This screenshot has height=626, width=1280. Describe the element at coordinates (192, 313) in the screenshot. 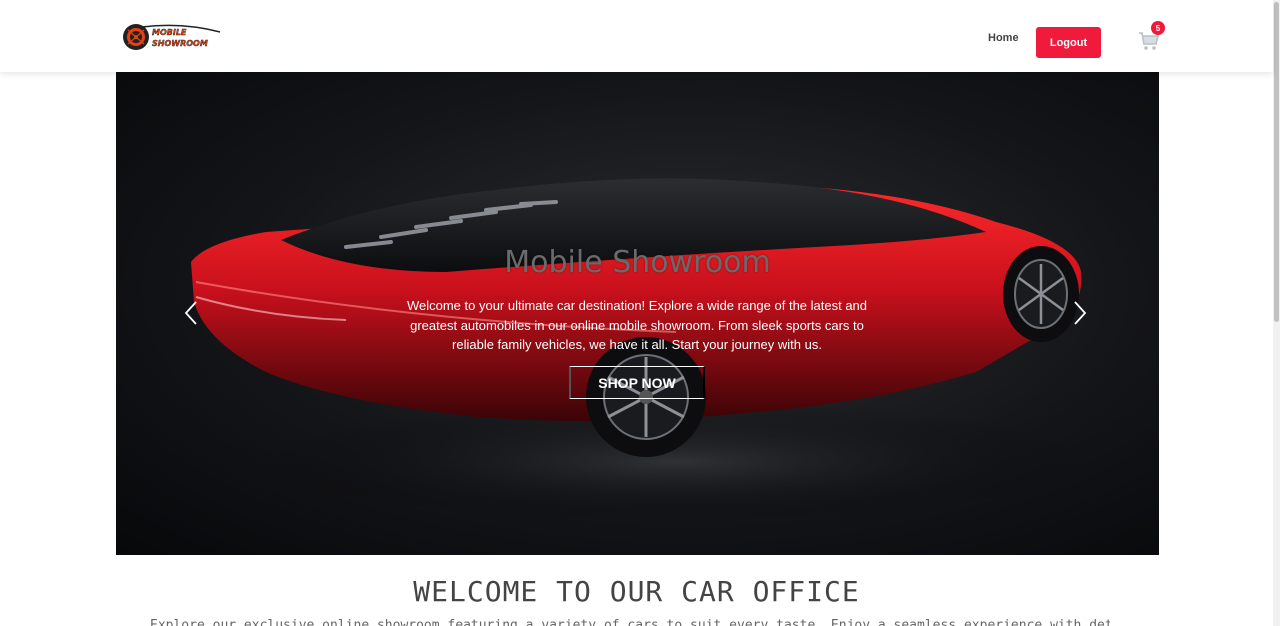

I see `chevron-left-icon` at that location.